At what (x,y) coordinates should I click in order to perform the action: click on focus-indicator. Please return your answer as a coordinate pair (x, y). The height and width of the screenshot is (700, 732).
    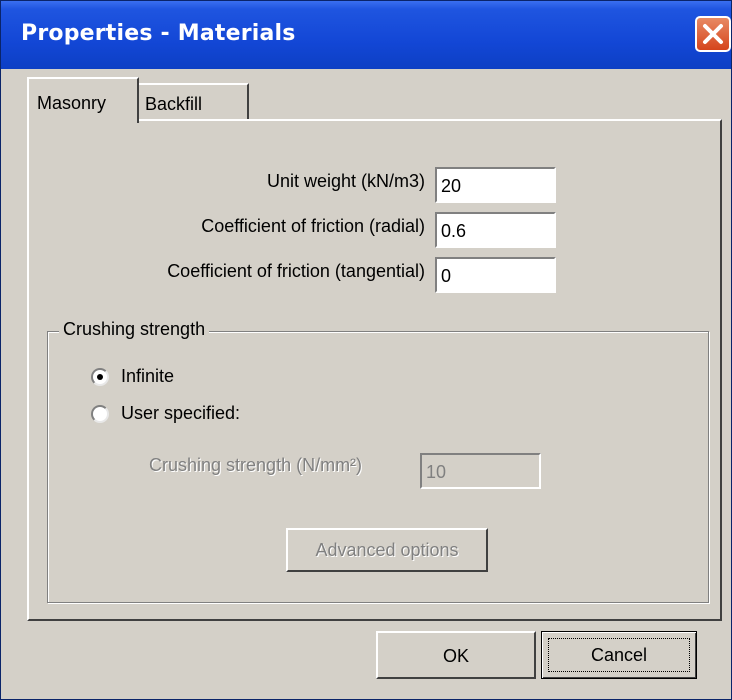
    Looking at the image, I should click on (619, 655).